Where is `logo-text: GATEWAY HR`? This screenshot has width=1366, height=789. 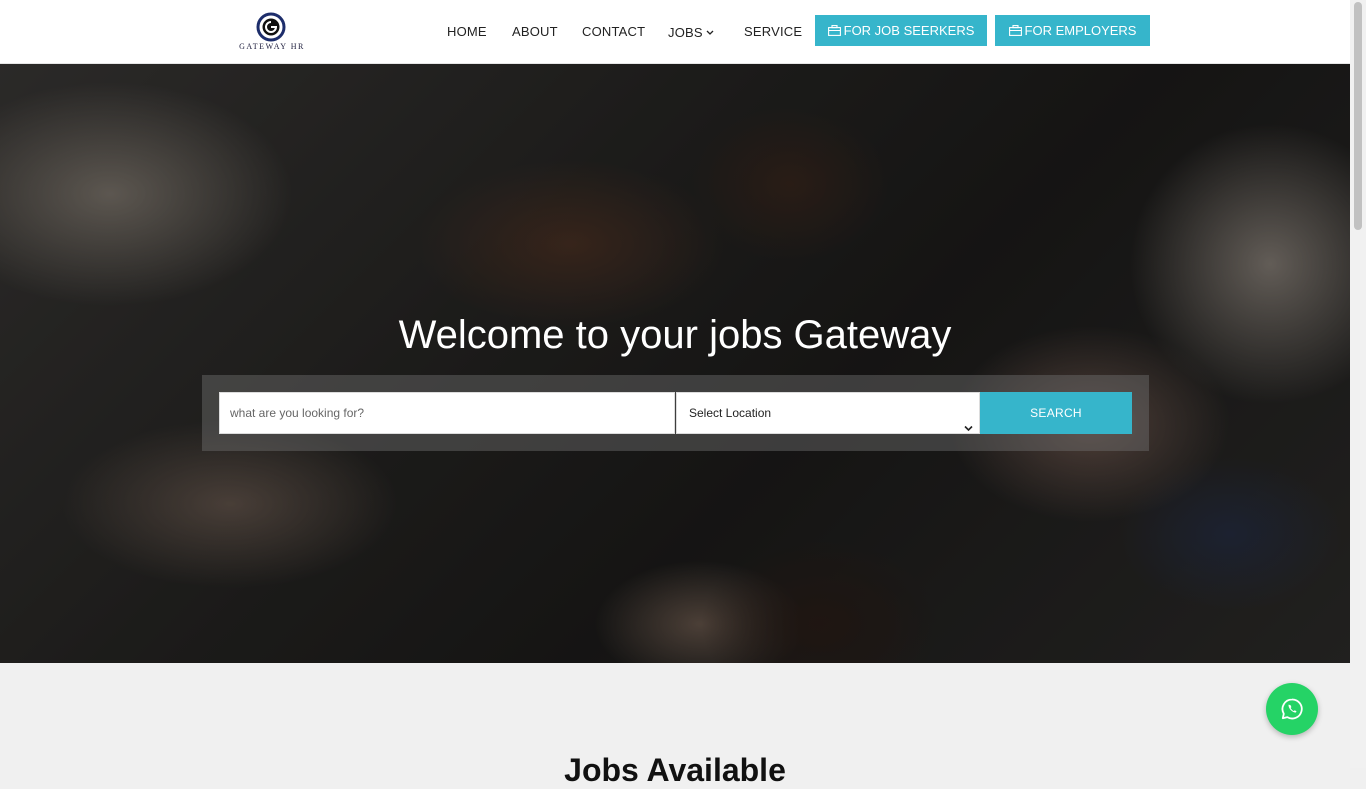 logo-text: GATEWAY HR is located at coordinates (272, 46).